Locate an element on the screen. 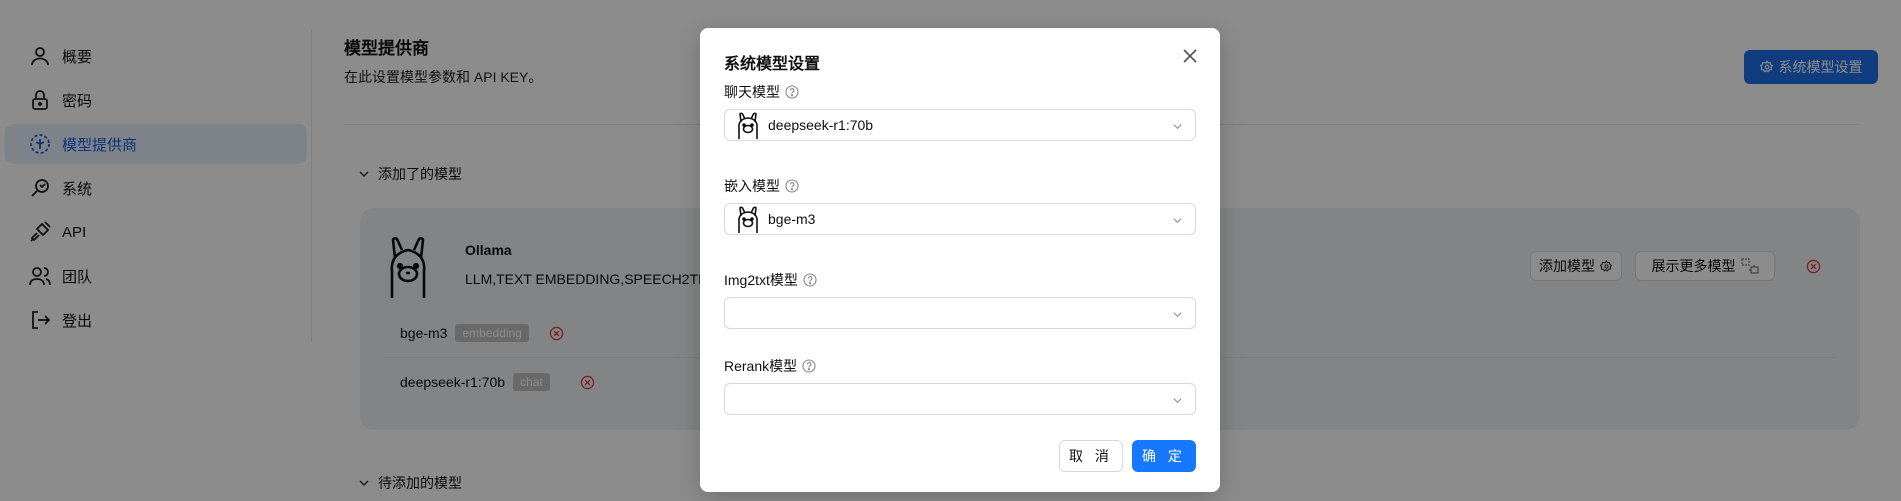 The width and height of the screenshot is (1901, 501). field-label-text: 聊天模型 is located at coordinates (752, 92).